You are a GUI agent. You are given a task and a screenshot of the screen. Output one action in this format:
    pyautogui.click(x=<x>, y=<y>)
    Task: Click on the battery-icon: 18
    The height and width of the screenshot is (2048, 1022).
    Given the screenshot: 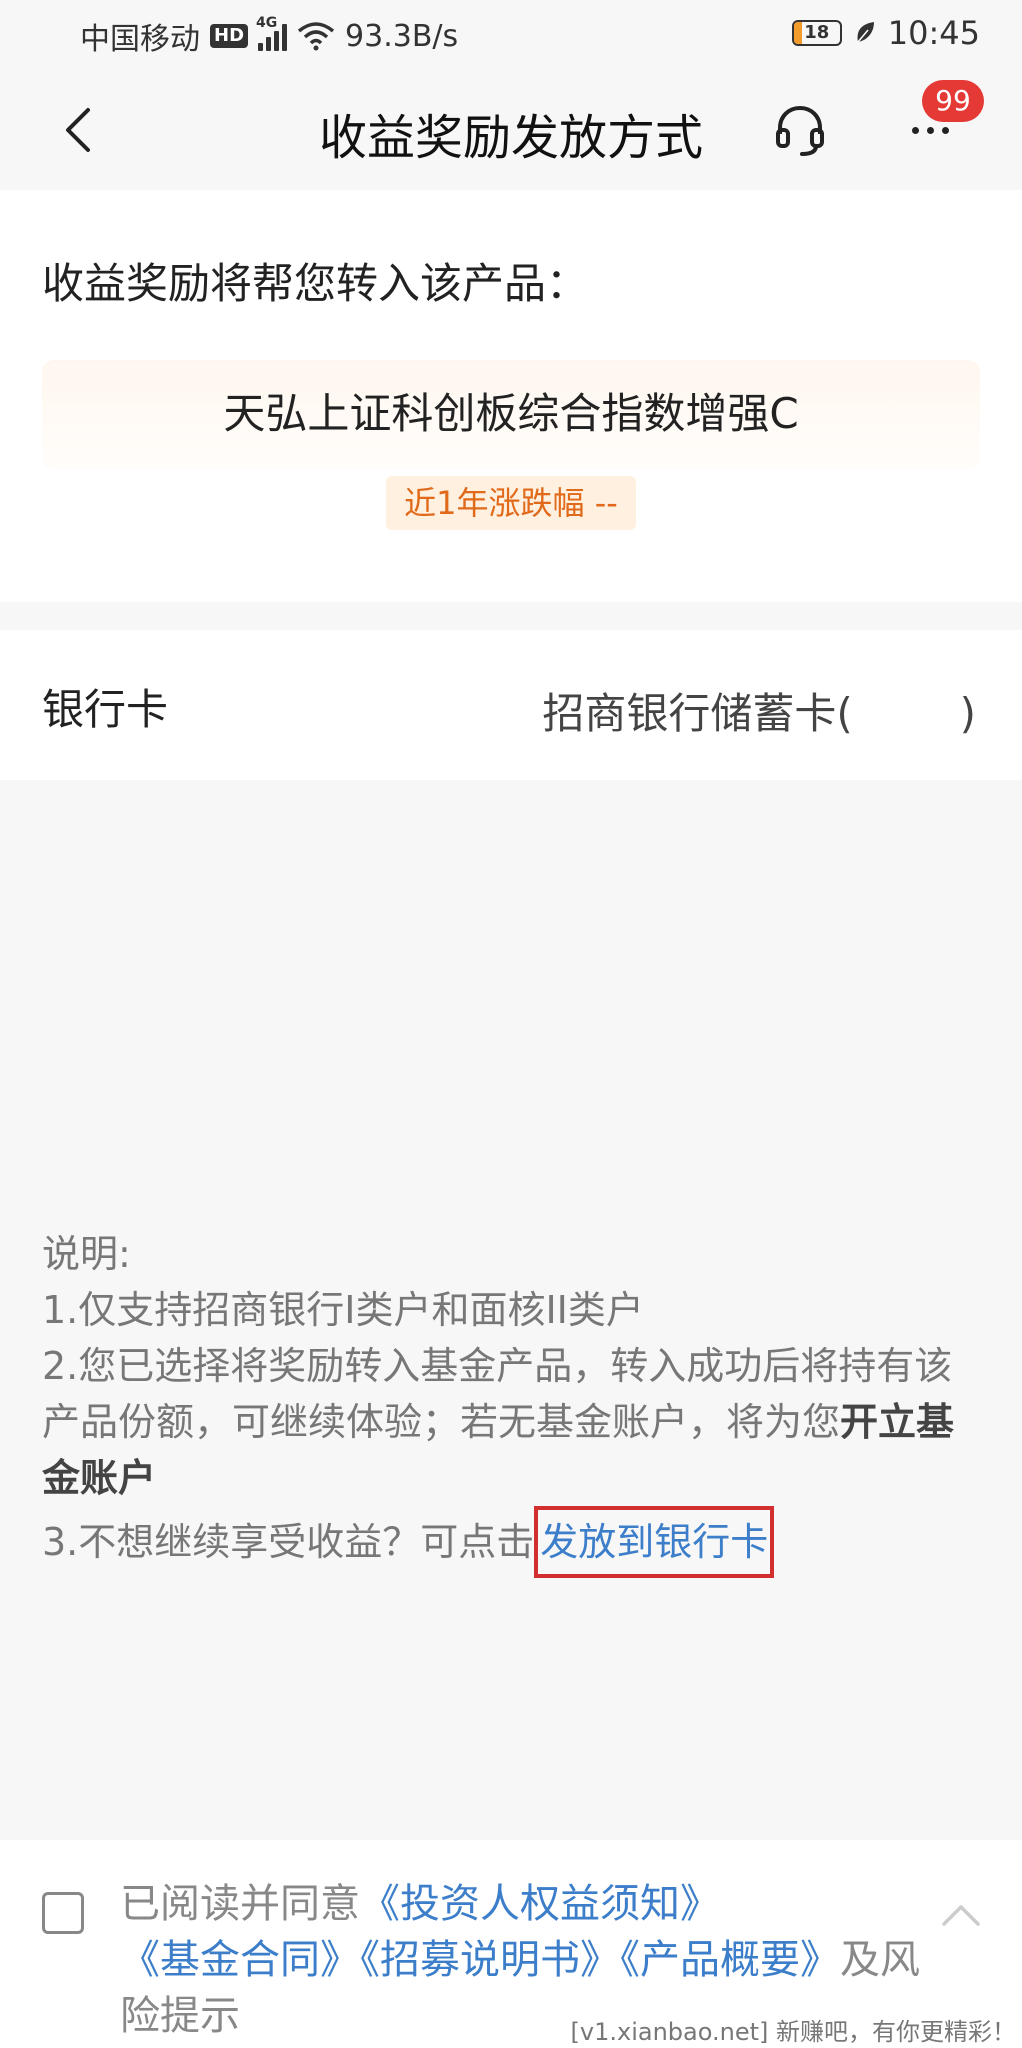 What is the action you would take?
    pyautogui.click(x=816, y=33)
    